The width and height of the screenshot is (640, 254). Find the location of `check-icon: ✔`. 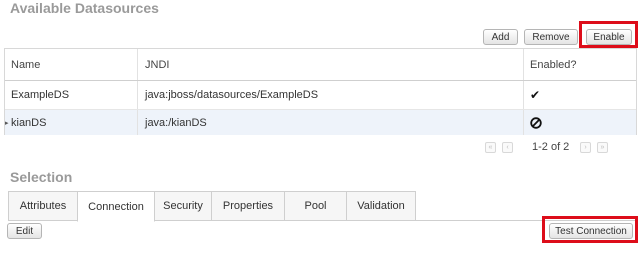

check-icon: ✔ is located at coordinates (535, 95).